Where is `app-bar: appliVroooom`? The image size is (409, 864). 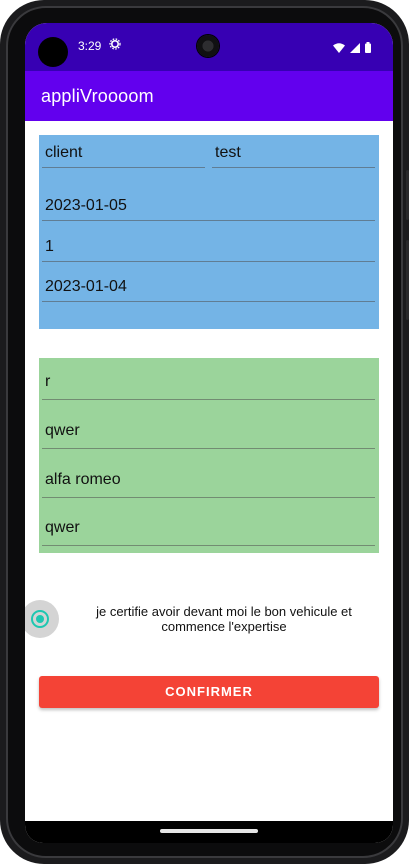
app-bar: appliVroooom is located at coordinates (209, 96).